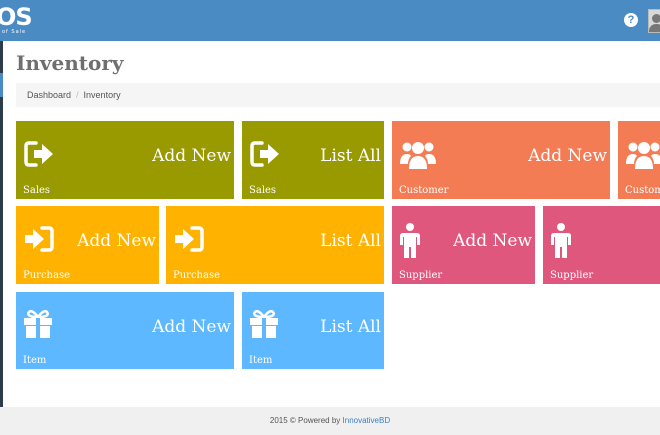 The height and width of the screenshot is (435, 660). I want to click on logo-subtitle: of Sale, so click(14, 32).